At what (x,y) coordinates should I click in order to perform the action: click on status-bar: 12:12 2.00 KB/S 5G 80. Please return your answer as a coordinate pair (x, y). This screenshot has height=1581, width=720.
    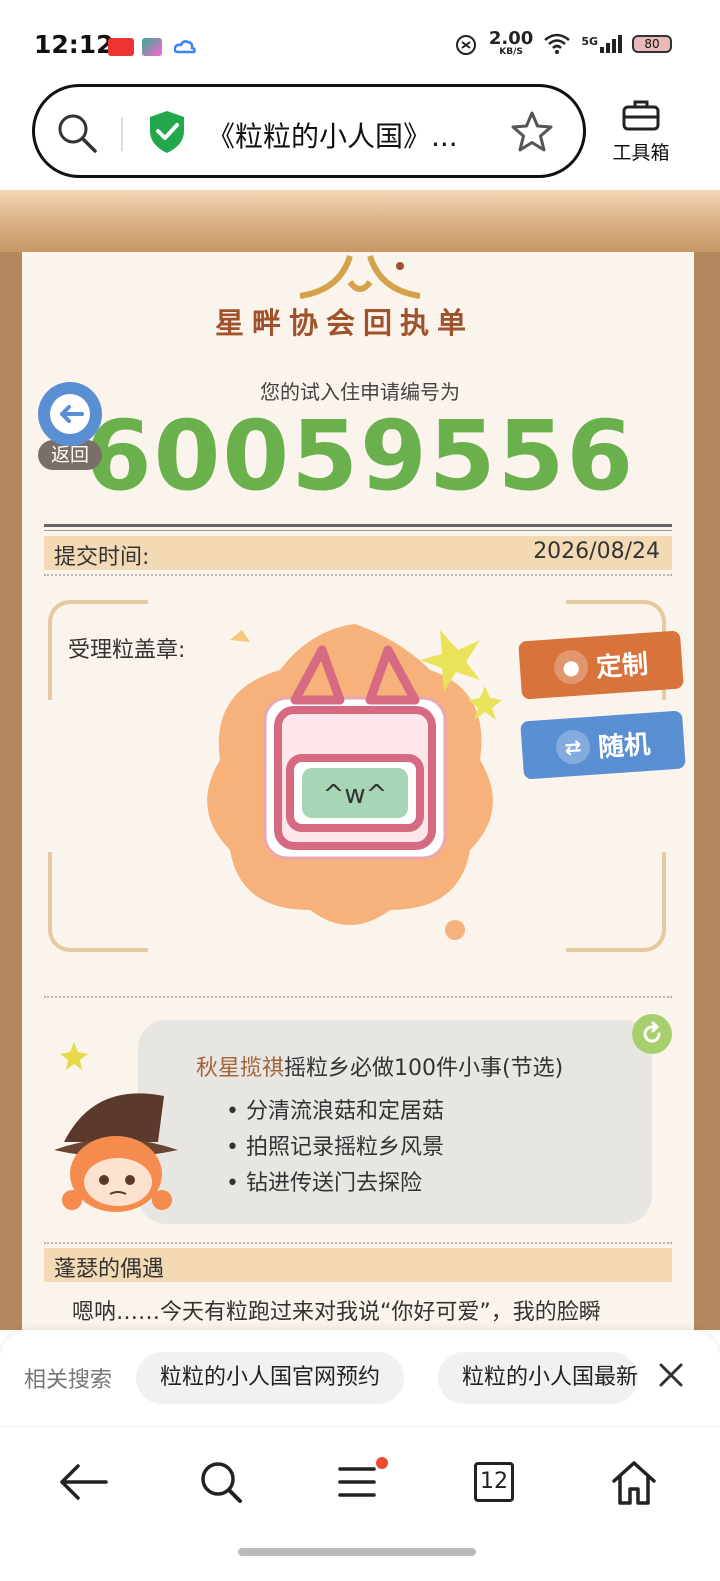
    Looking at the image, I should click on (360, 43).